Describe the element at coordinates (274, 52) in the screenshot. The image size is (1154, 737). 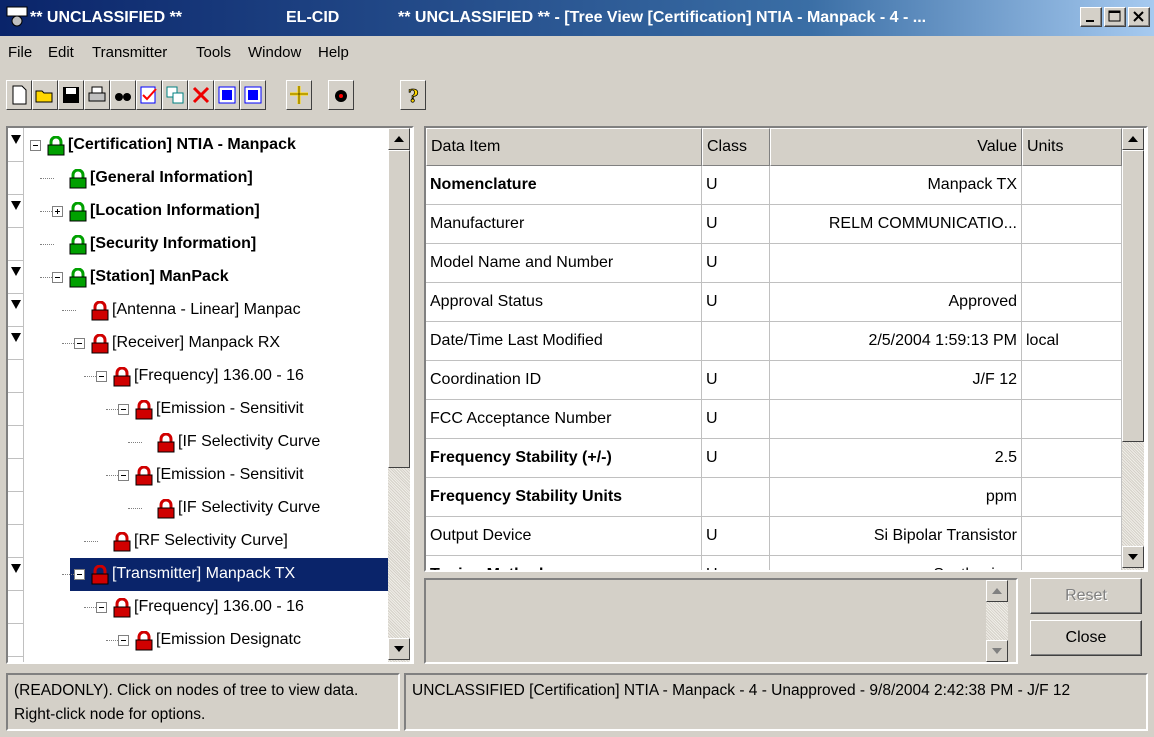
I see `menu-window: Window` at that location.